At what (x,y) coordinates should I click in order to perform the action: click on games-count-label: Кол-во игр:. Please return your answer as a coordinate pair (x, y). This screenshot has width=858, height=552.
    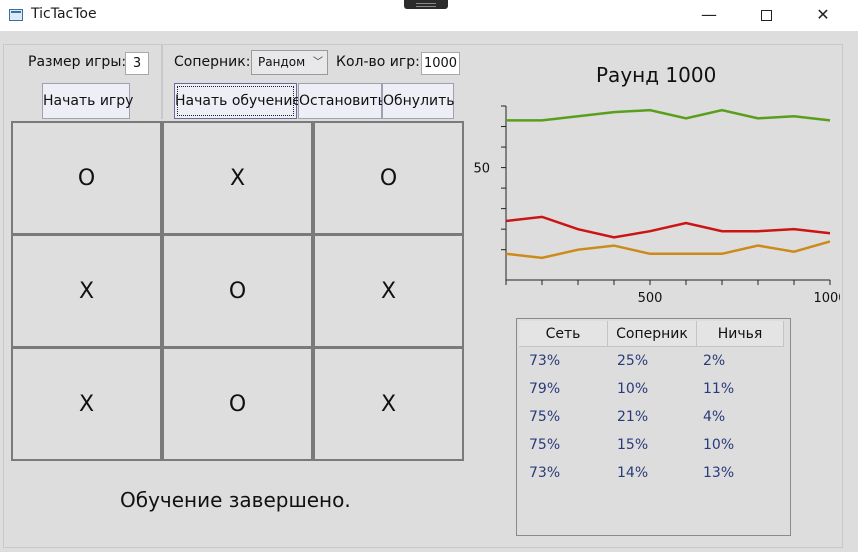
    Looking at the image, I should click on (378, 62).